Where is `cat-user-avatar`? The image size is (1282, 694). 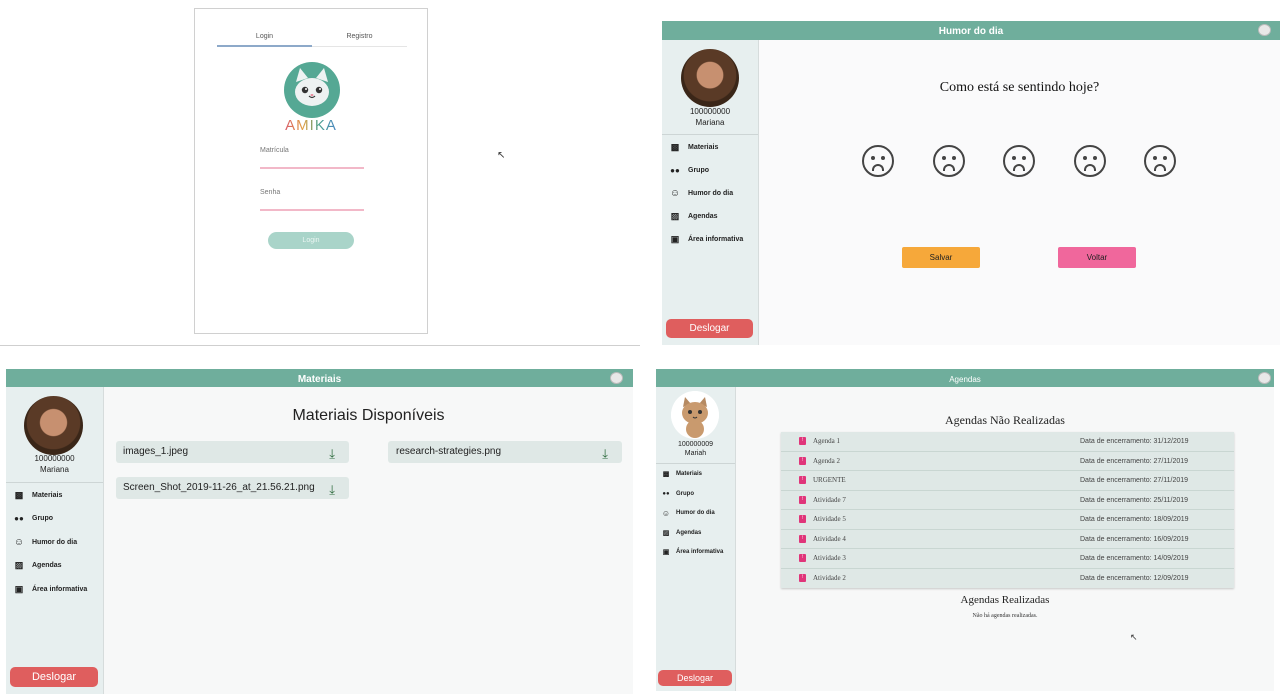
cat-user-avatar is located at coordinates (695, 415).